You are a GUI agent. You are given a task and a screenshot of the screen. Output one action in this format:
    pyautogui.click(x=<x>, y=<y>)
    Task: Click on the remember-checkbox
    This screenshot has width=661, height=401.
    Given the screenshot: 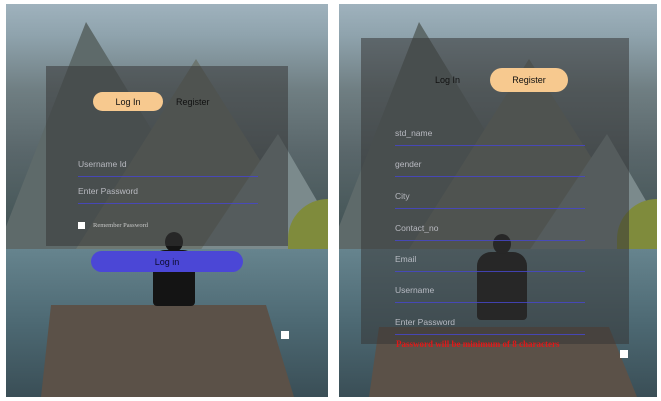 What is the action you would take?
    pyautogui.click(x=81, y=225)
    